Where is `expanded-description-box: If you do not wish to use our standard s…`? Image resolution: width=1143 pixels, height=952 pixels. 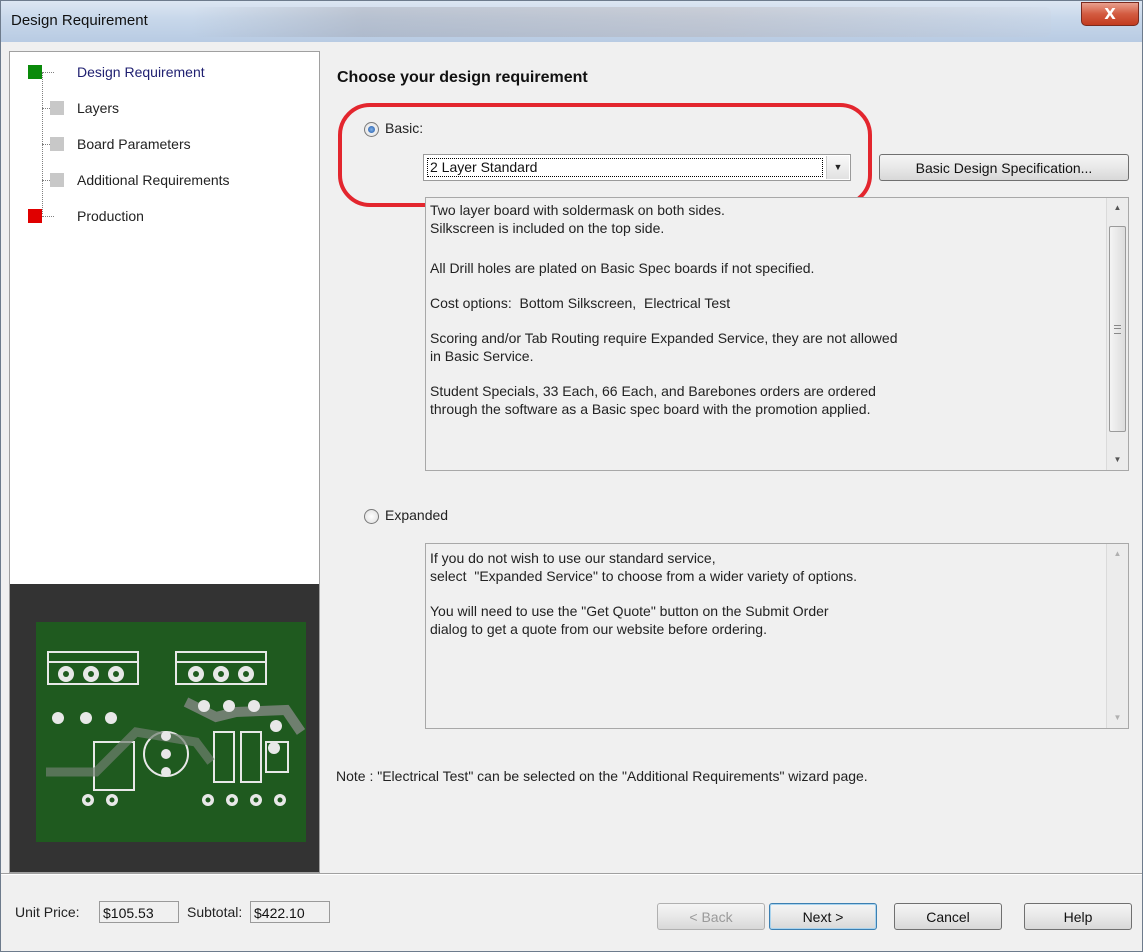 expanded-description-box: If you do not wish to use our standard s… is located at coordinates (777, 636).